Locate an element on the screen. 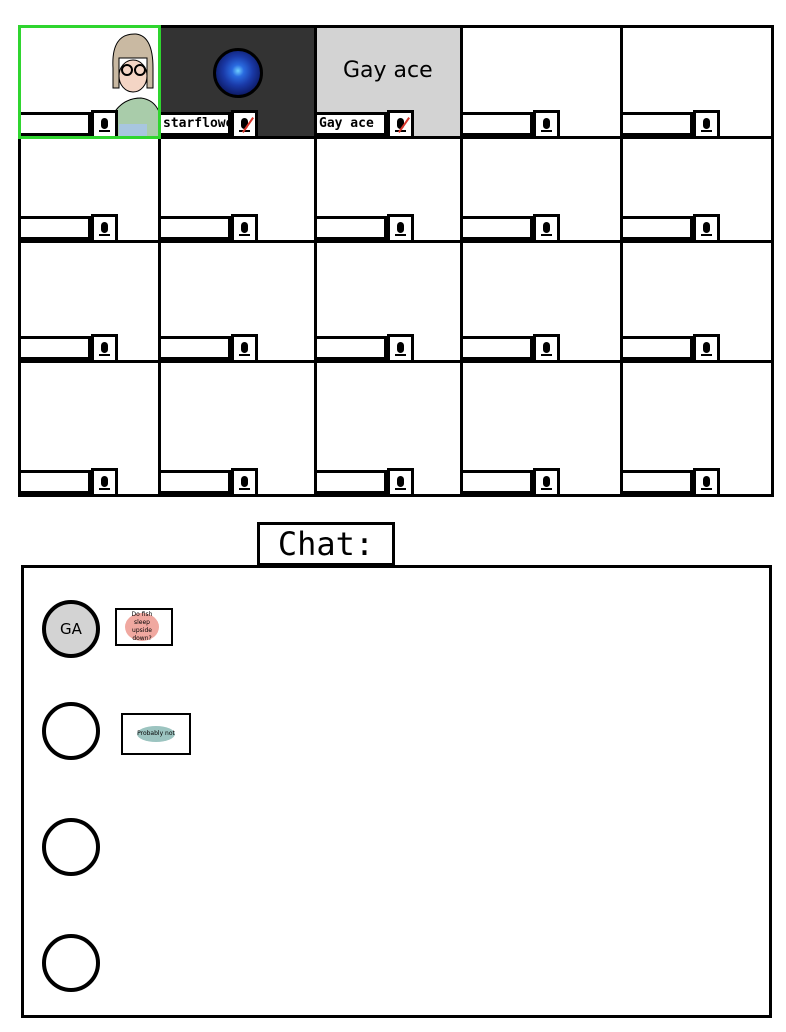 The image size is (786, 1032). chat-title: Chat: is located at coordinates (326, 544).